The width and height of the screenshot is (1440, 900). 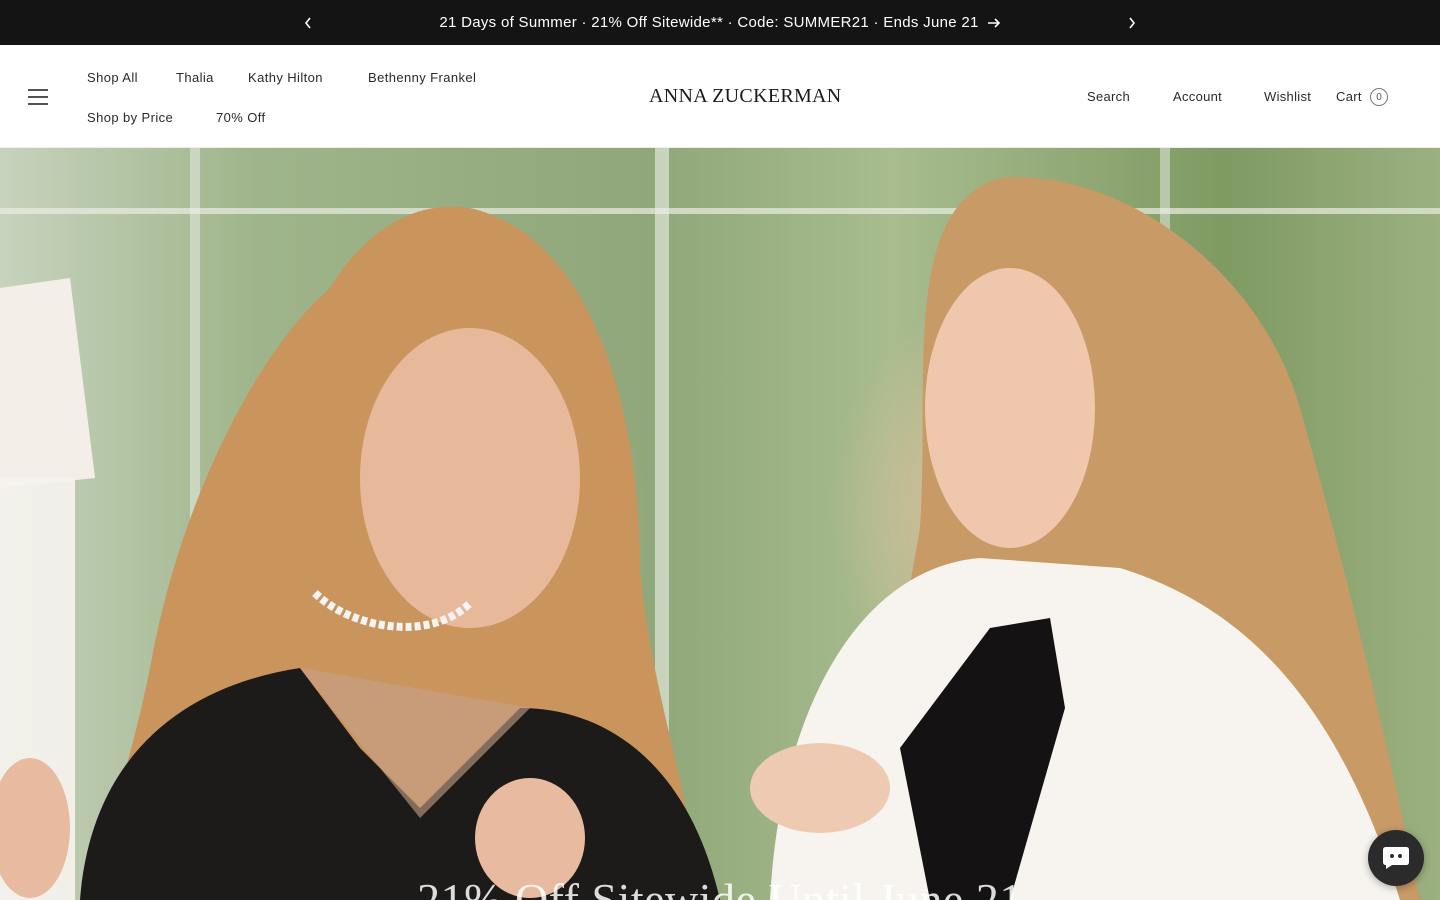 What do you see at coordinates (1108, 96) in the screenshot?
I see `search-link: Search` at bounding box center [1108, 96].